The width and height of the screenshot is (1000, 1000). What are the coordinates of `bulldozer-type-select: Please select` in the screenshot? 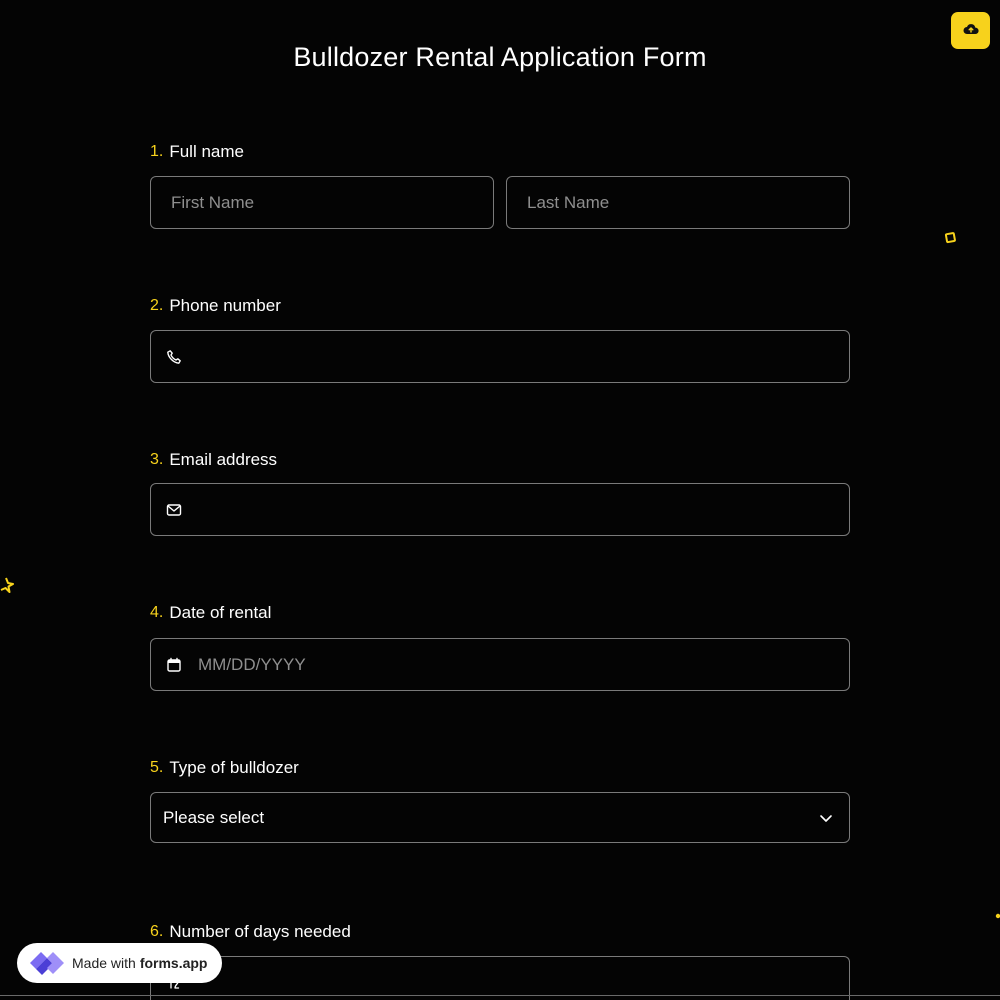 It's located at (500, 817).